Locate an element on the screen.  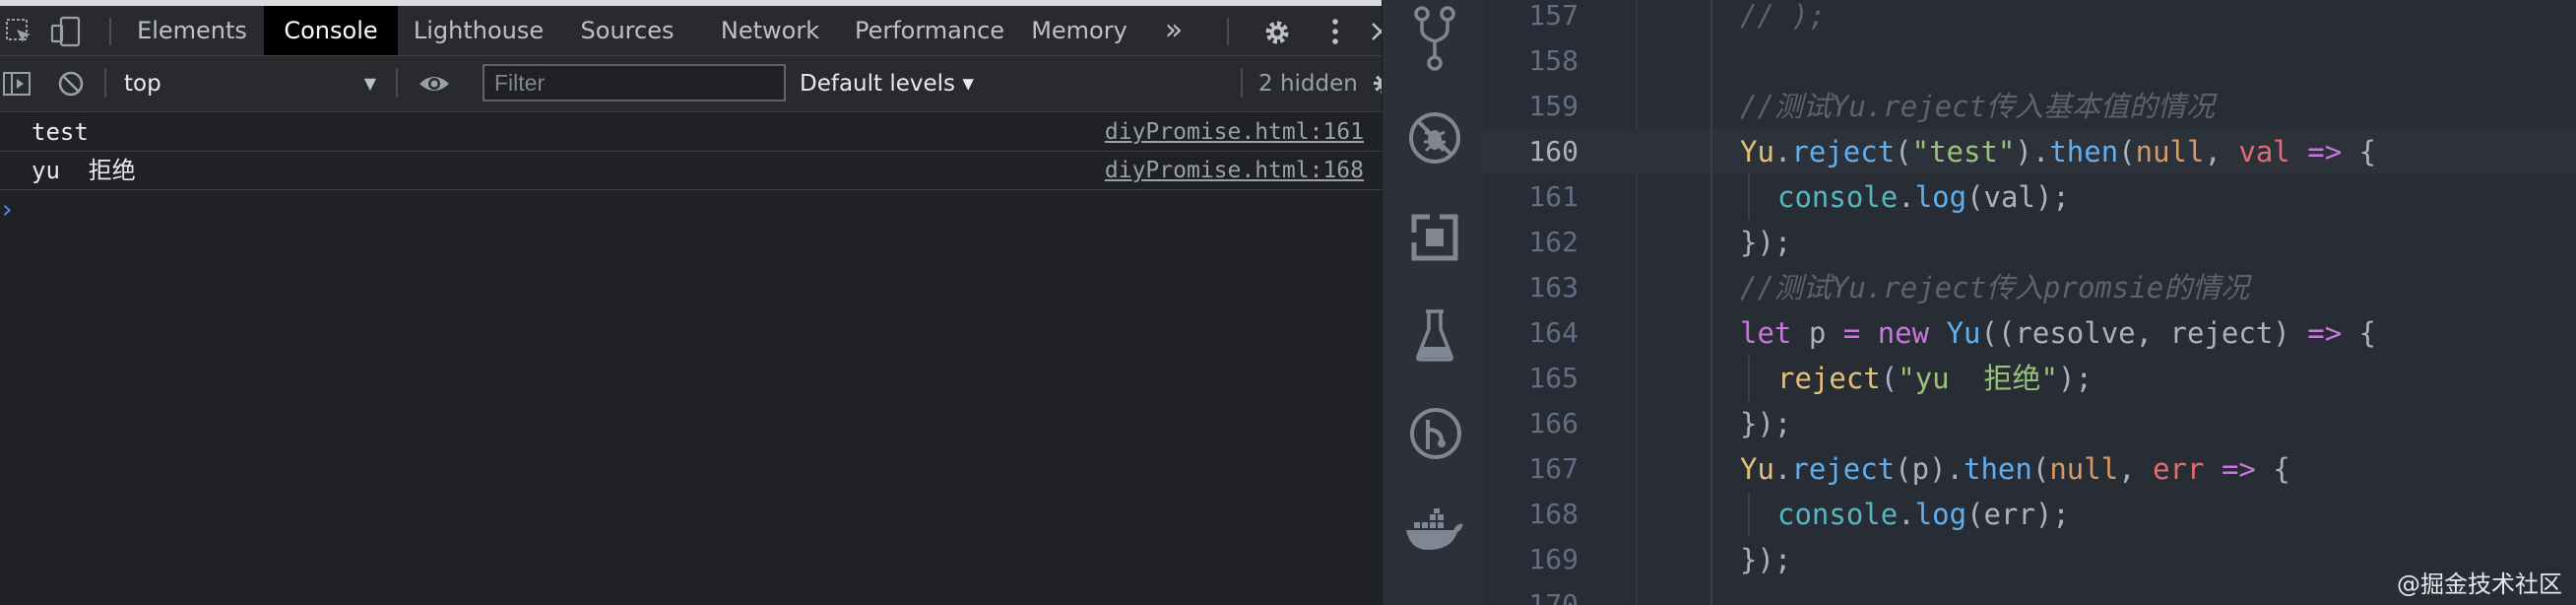
tab-console: Console is located at coordinates (331, 30).